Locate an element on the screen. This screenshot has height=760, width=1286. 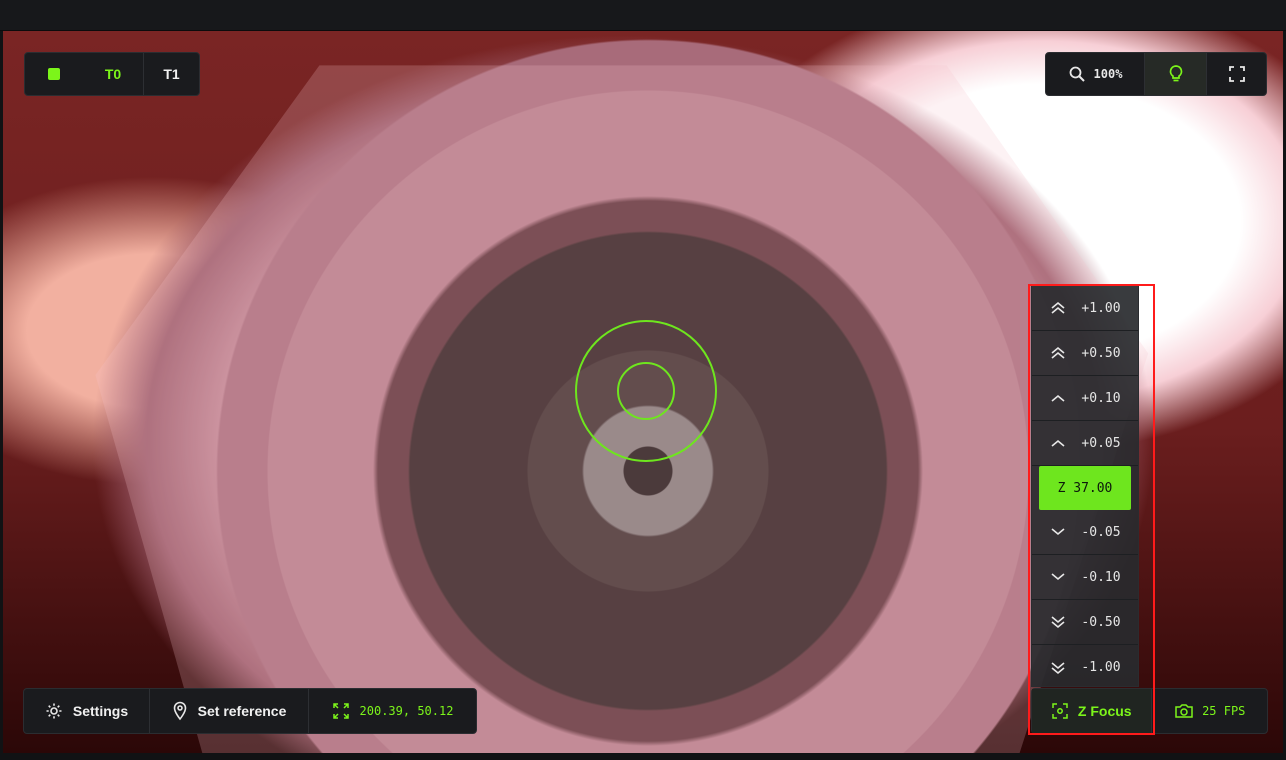
camera-icon is located at coordinates (1184, 711).